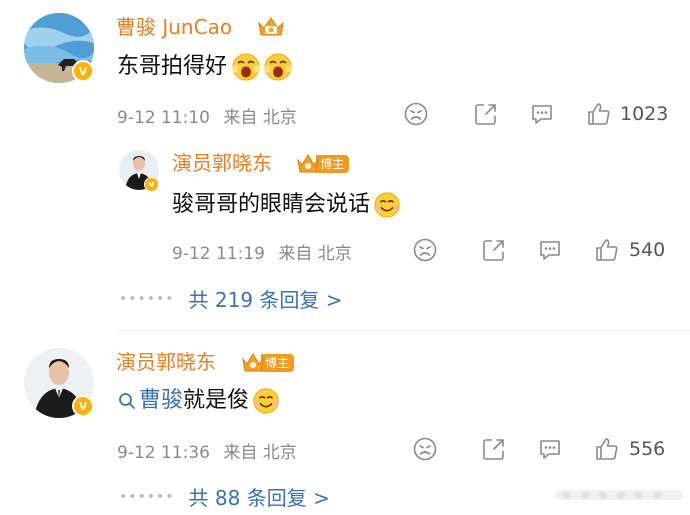 This screenshot has height=515, width=690. What do you see at coordinates (127, 401) in the screenshot?
I see `search-icon` at bounding box center [127, 401].